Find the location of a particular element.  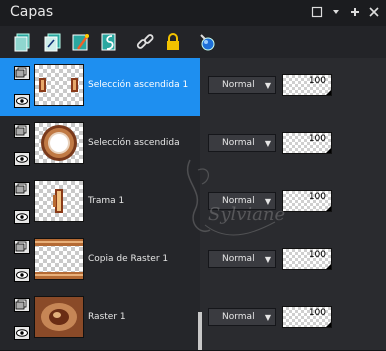

close-icon is located at coordinates (374, 12).